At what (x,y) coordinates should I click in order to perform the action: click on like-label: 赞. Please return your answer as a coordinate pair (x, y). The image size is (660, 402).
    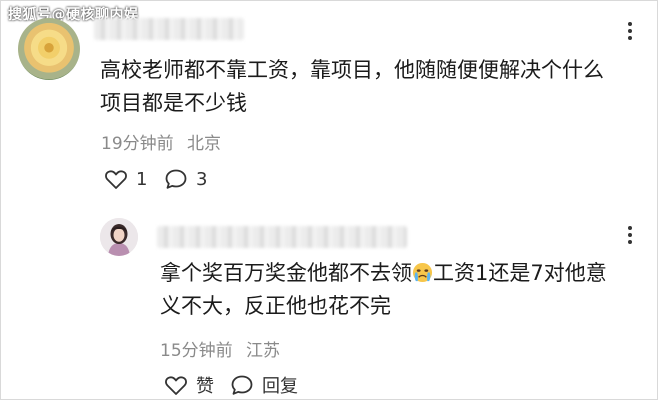
    Looking at the image, I should click on (205, 386).